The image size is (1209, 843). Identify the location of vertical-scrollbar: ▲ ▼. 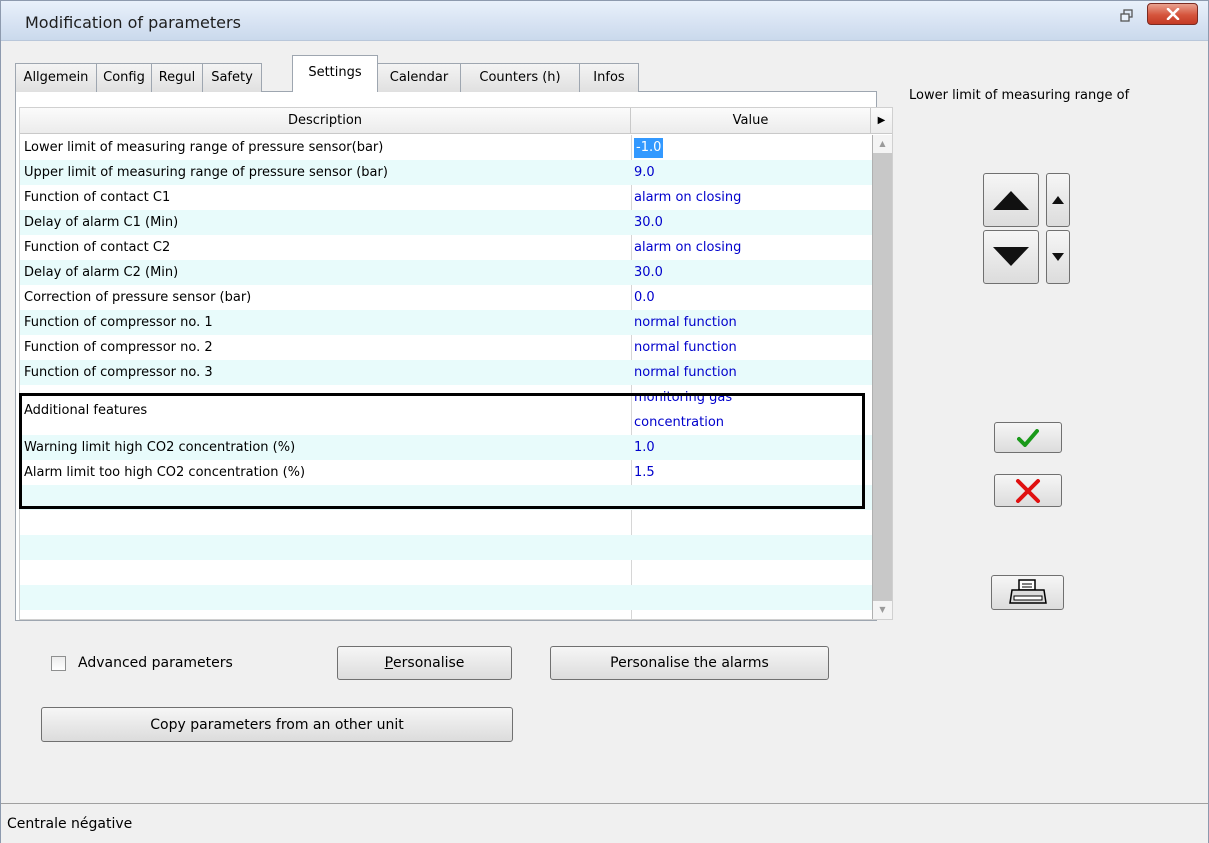
(882, 377).